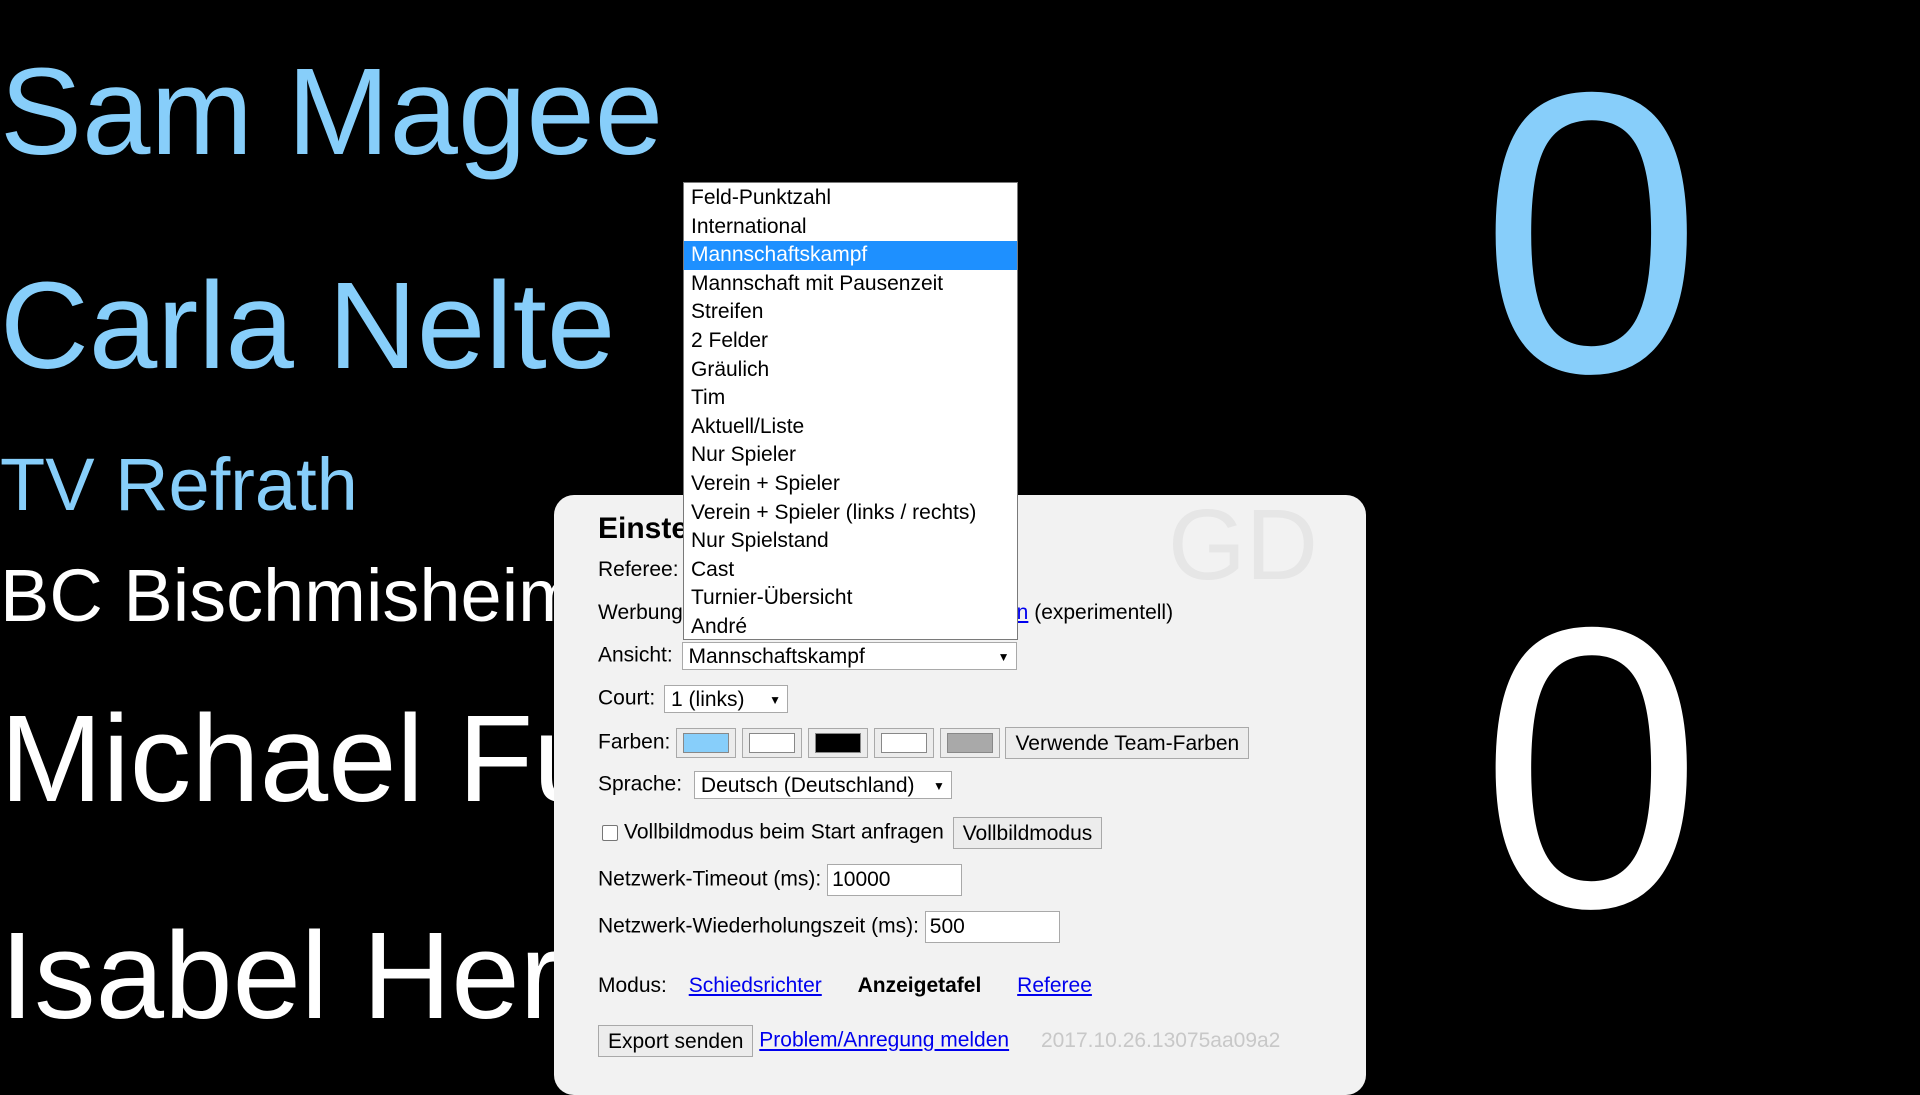 This screenshot has width=1920, height=1095. I want to click on mode-schiedsrichter-link: Schiedsrichter, so click(755, 985).